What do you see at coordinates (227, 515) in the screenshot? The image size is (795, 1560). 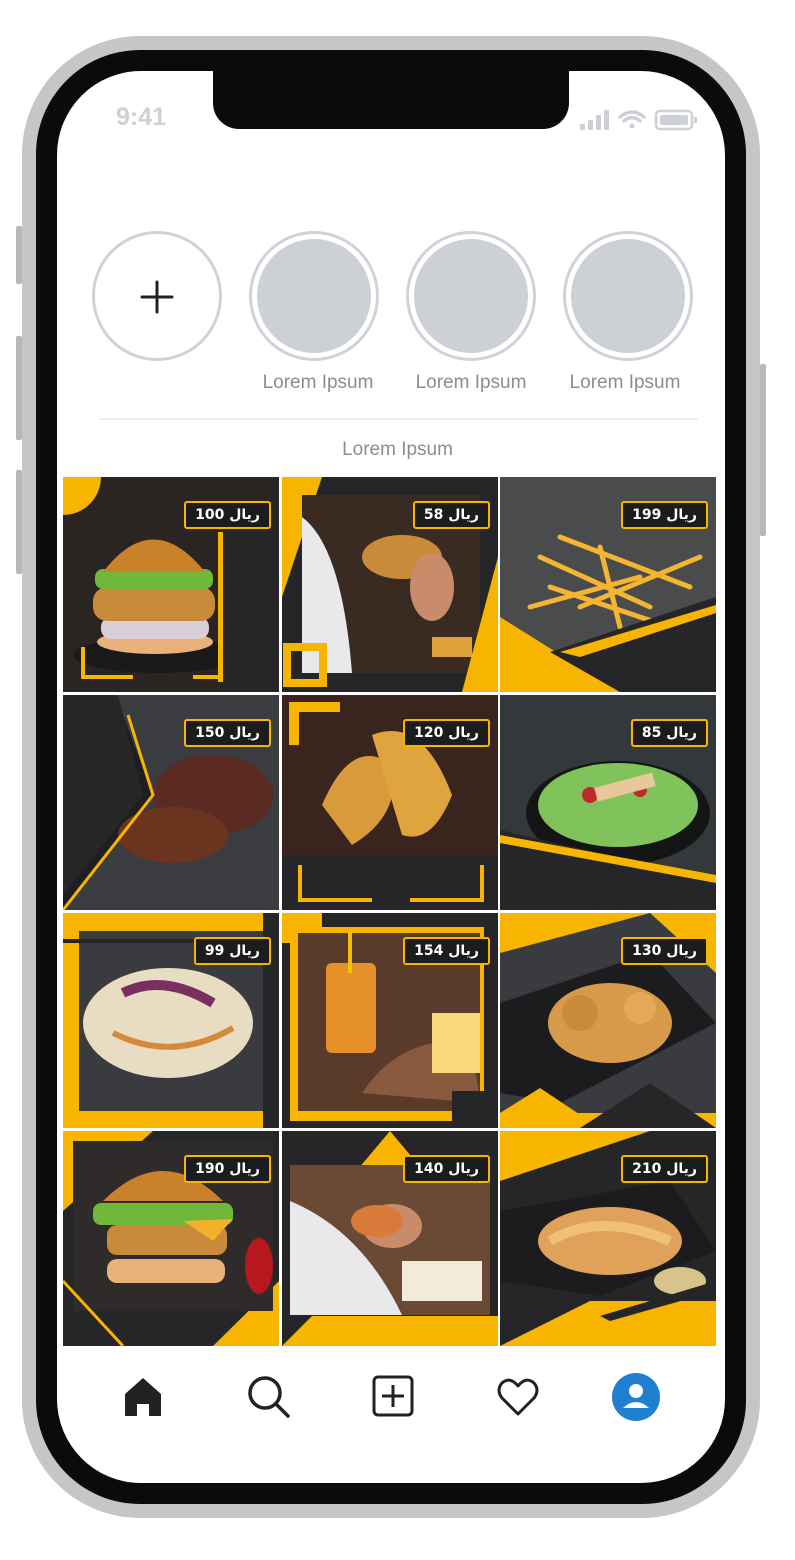 I see `price-tag: 100 ريال` at bounding box center [227, 515].